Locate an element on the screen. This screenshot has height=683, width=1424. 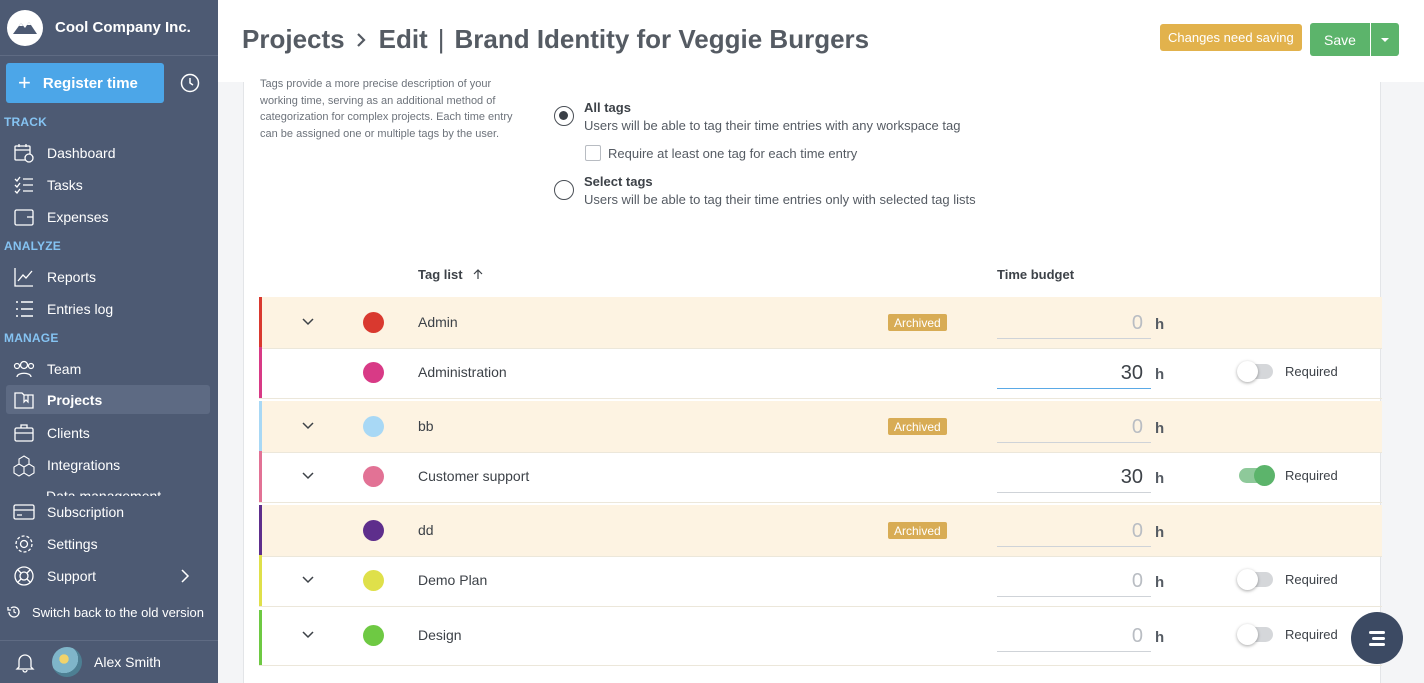
table-row: Administration 30 h Required is located at coordinates (820, 373).